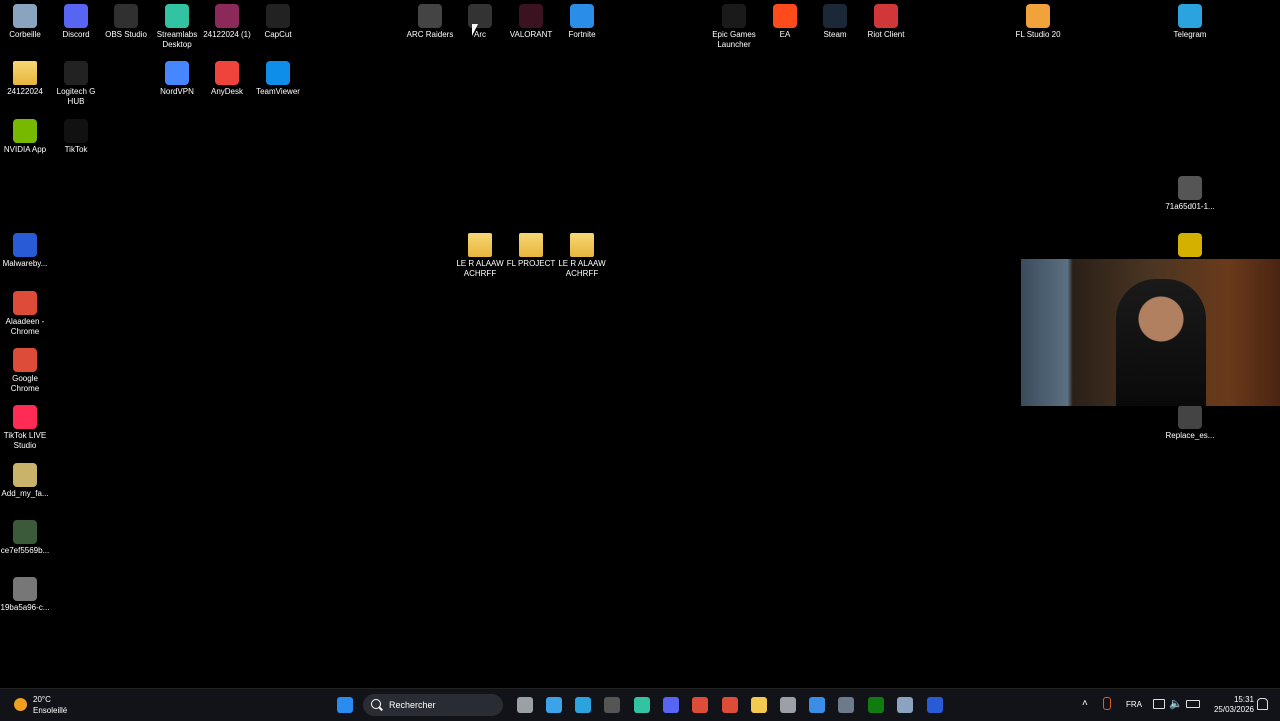 This screenshot has width=1280, height=721. Describe the element at coordinates (126, 22) in the screenshot. I see `desktop-icon: OBS Studio` at that location.